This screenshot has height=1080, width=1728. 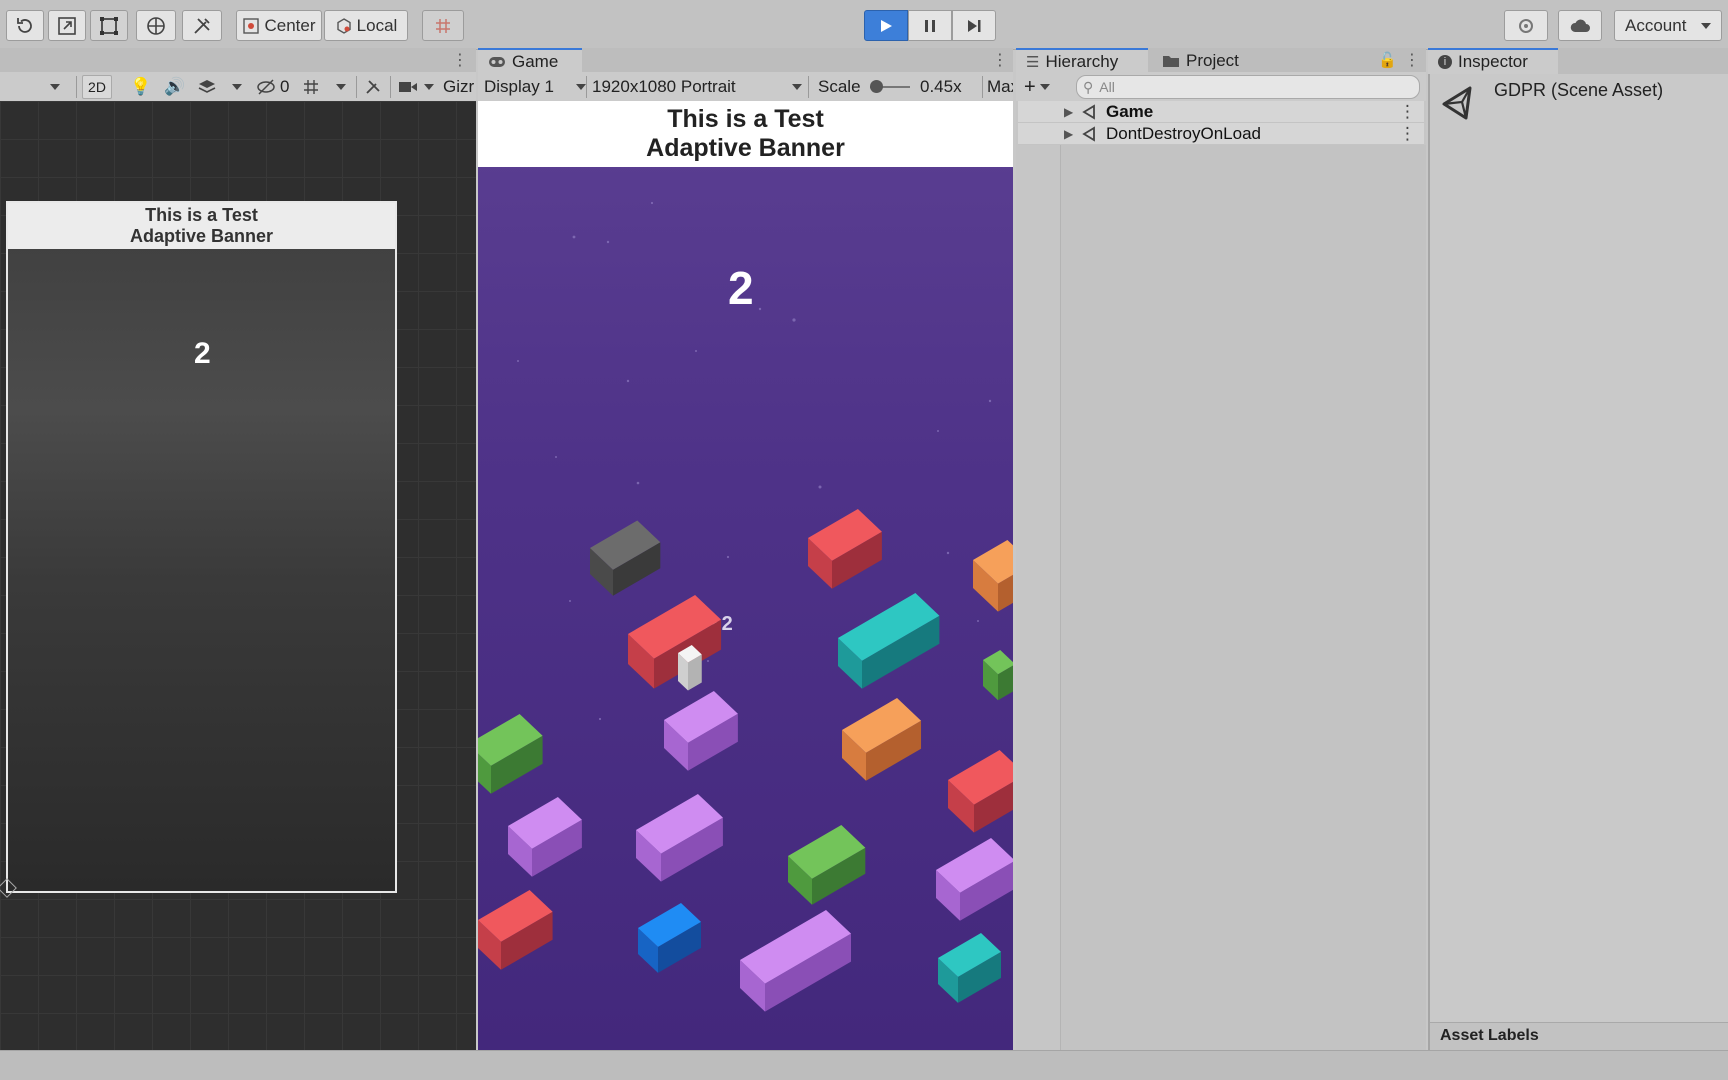 I want to click on scale-tool-button, so click(x=67, y=25).